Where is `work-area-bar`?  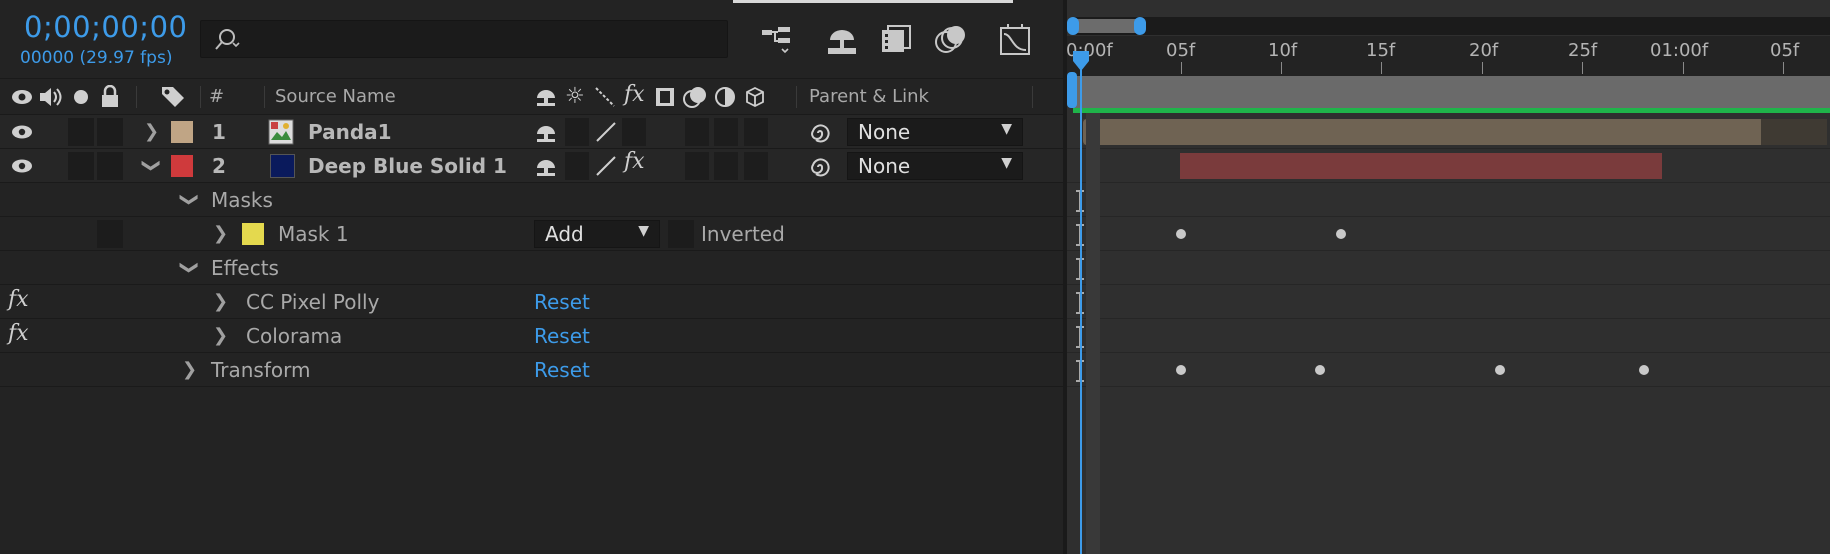
work-area-bar is located at coordinates (1451, 93).